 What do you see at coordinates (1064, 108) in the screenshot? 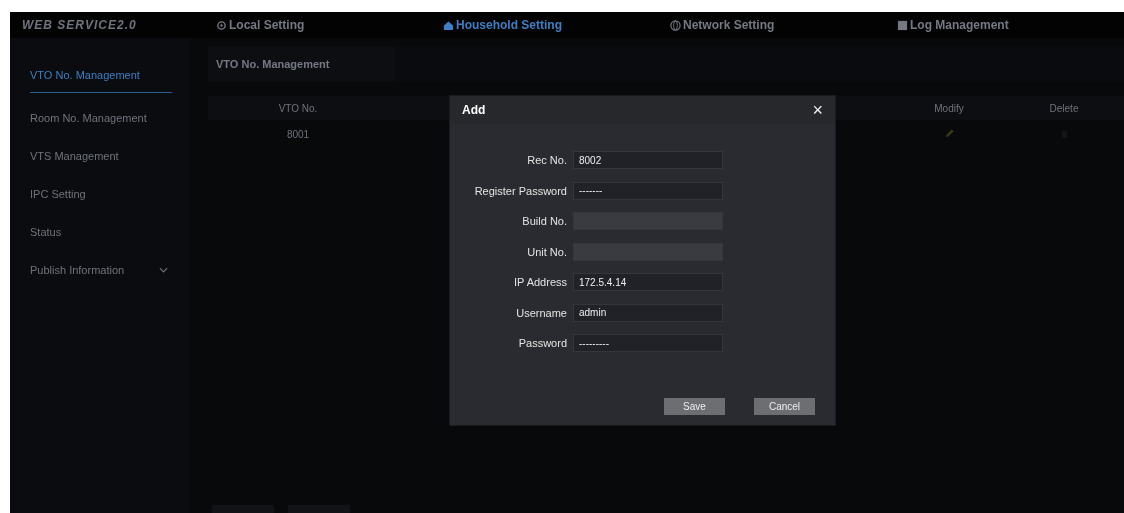
I see `column-header: Delete` at bounding box center [1064, 108].